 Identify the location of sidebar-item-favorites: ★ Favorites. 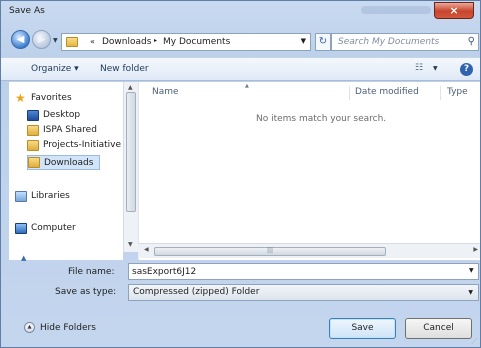
(43, 98).